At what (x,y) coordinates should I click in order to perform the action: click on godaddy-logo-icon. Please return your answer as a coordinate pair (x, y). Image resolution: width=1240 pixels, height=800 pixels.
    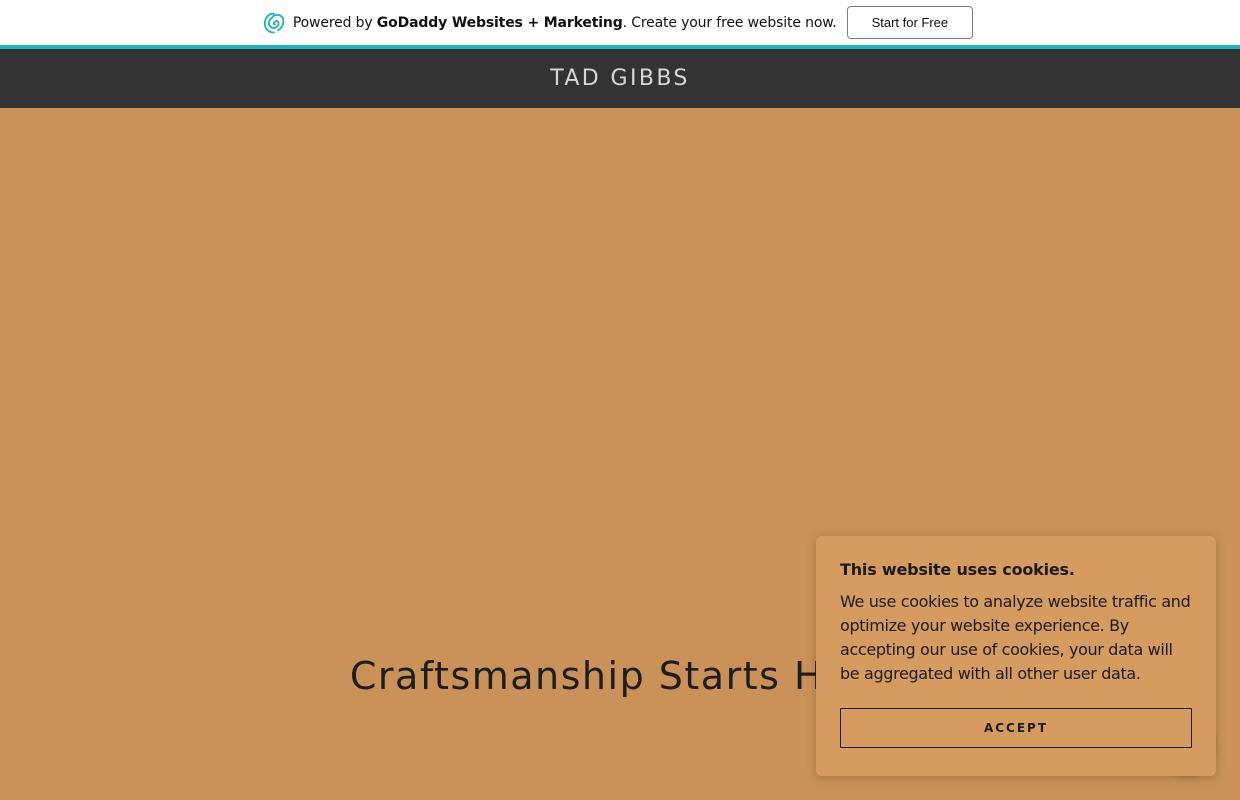
    Looking at the image, I should click on (274, 23).